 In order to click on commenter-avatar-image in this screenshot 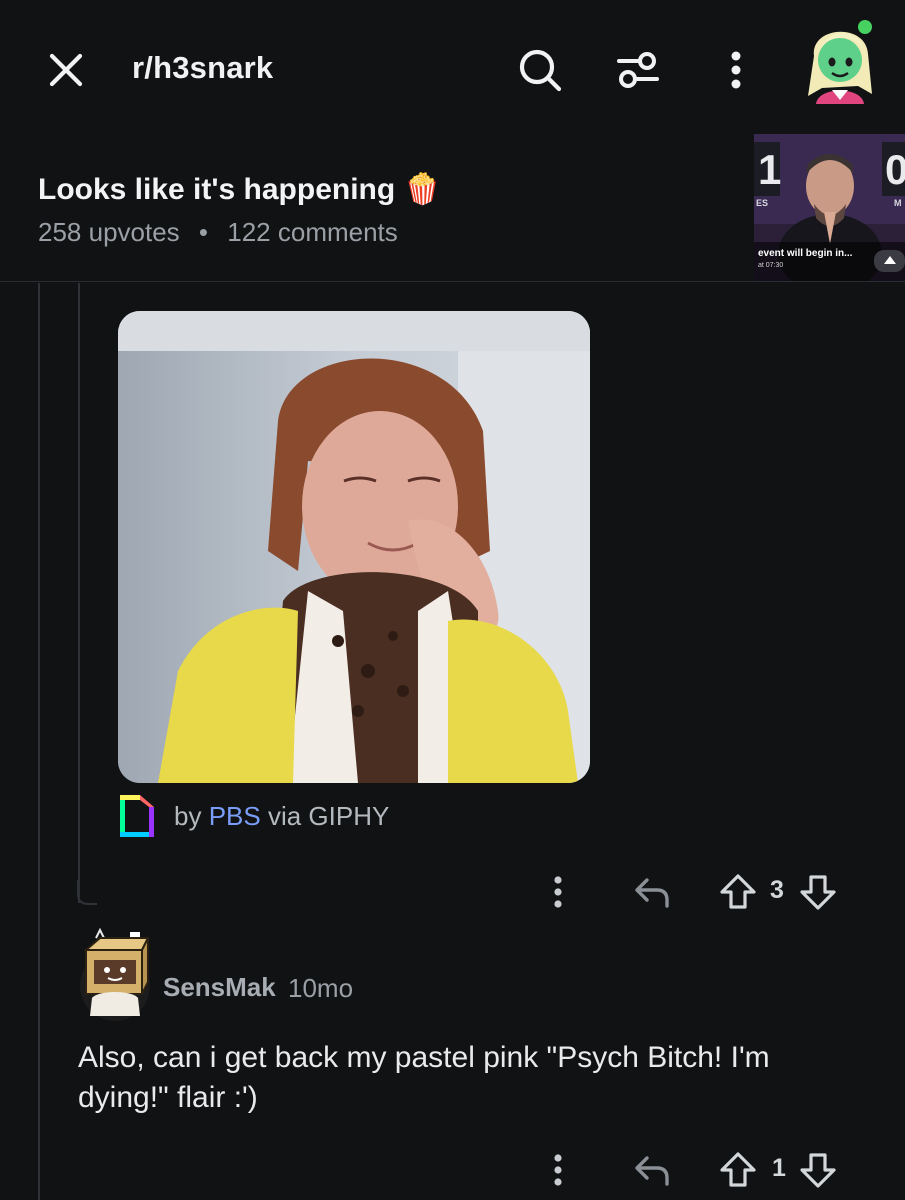, I will do `click(115, 974)`.